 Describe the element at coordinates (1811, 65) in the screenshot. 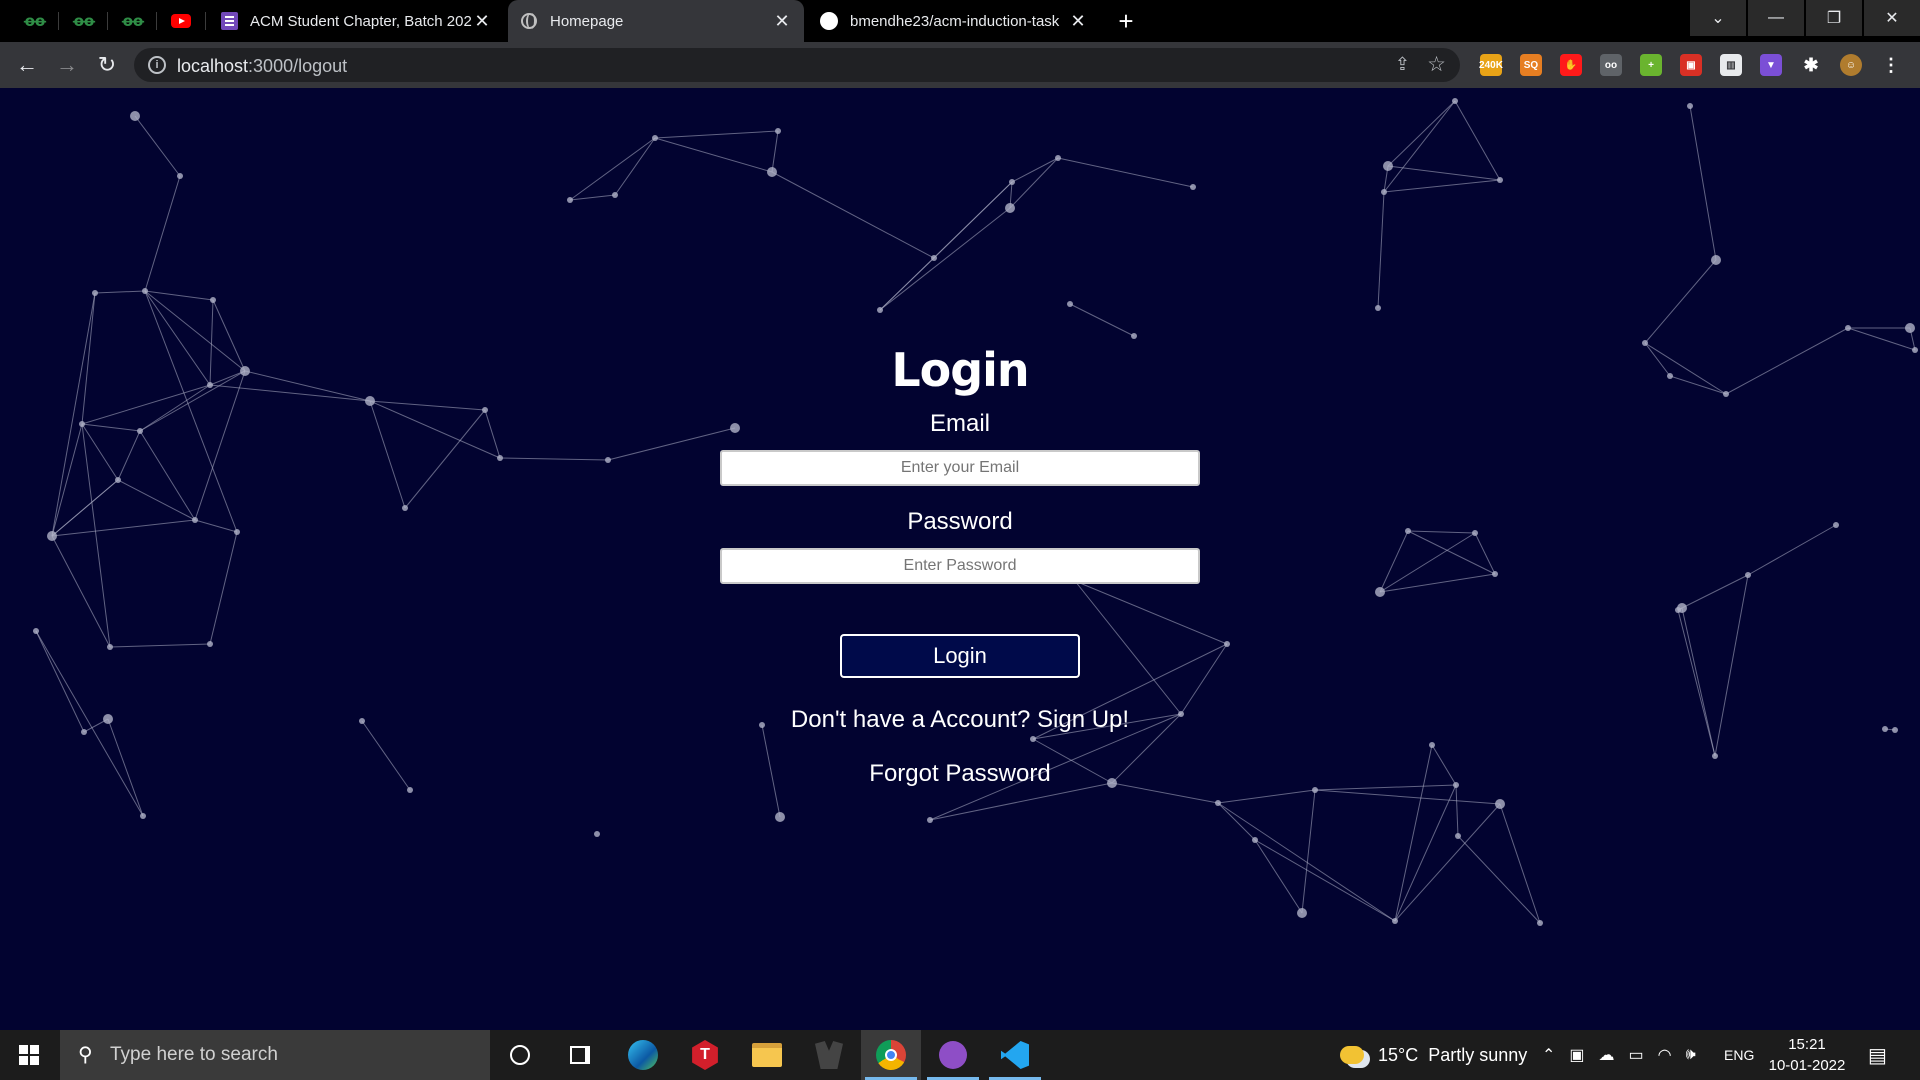

I see `puzzle-extension-icon: ✱` at that location.